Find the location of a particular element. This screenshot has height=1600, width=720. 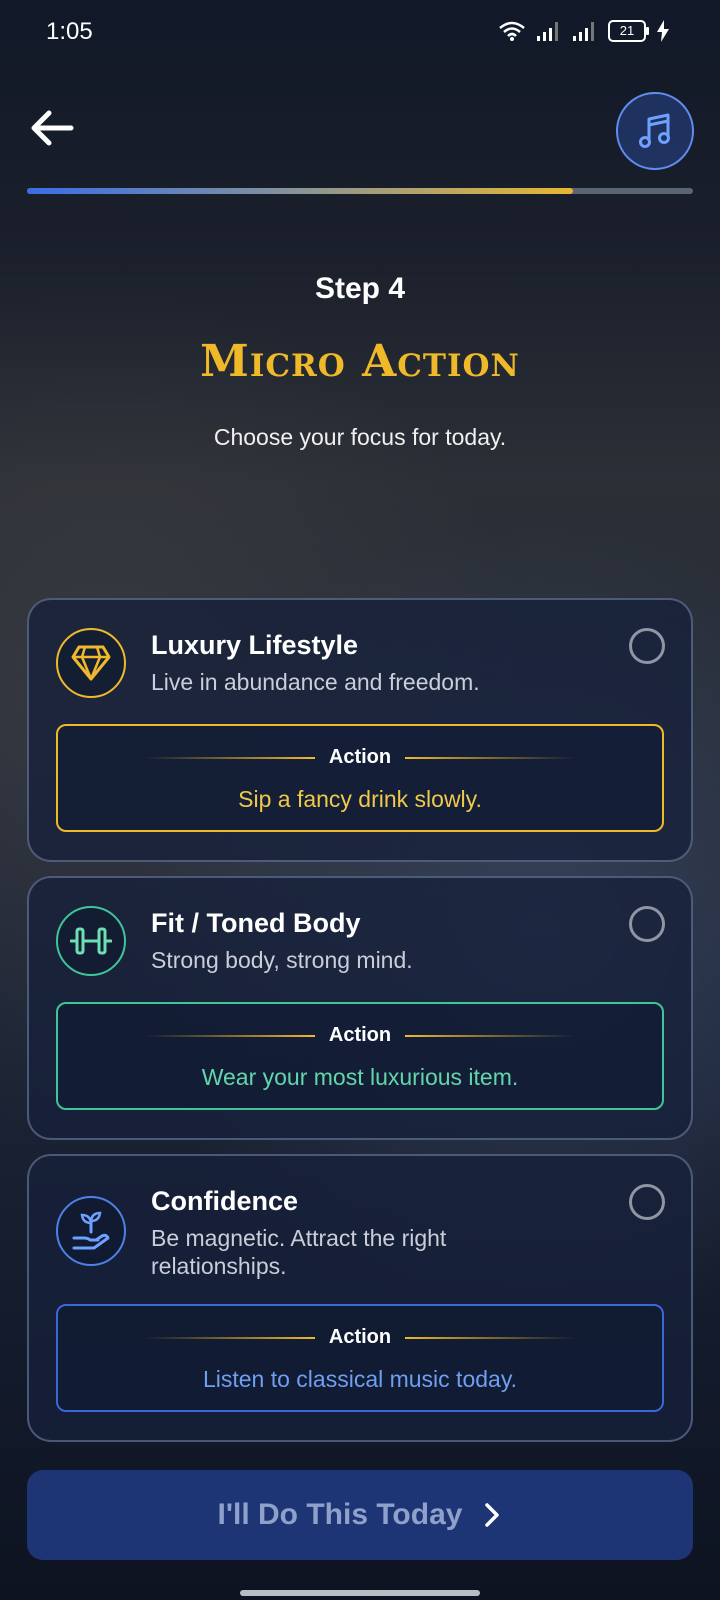

option-description: Strong body, strong mind. is located at coordinates (282, 960).